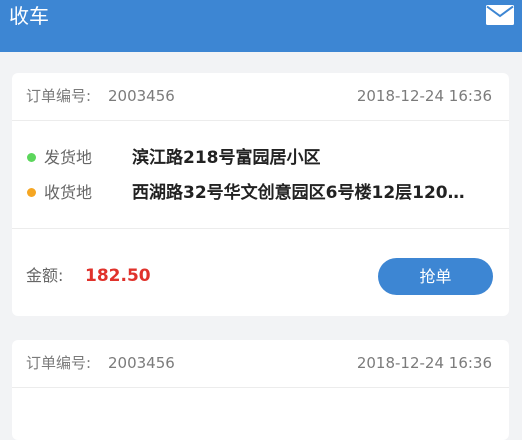  I want to click on app-header: 收车, so click(261, 26).